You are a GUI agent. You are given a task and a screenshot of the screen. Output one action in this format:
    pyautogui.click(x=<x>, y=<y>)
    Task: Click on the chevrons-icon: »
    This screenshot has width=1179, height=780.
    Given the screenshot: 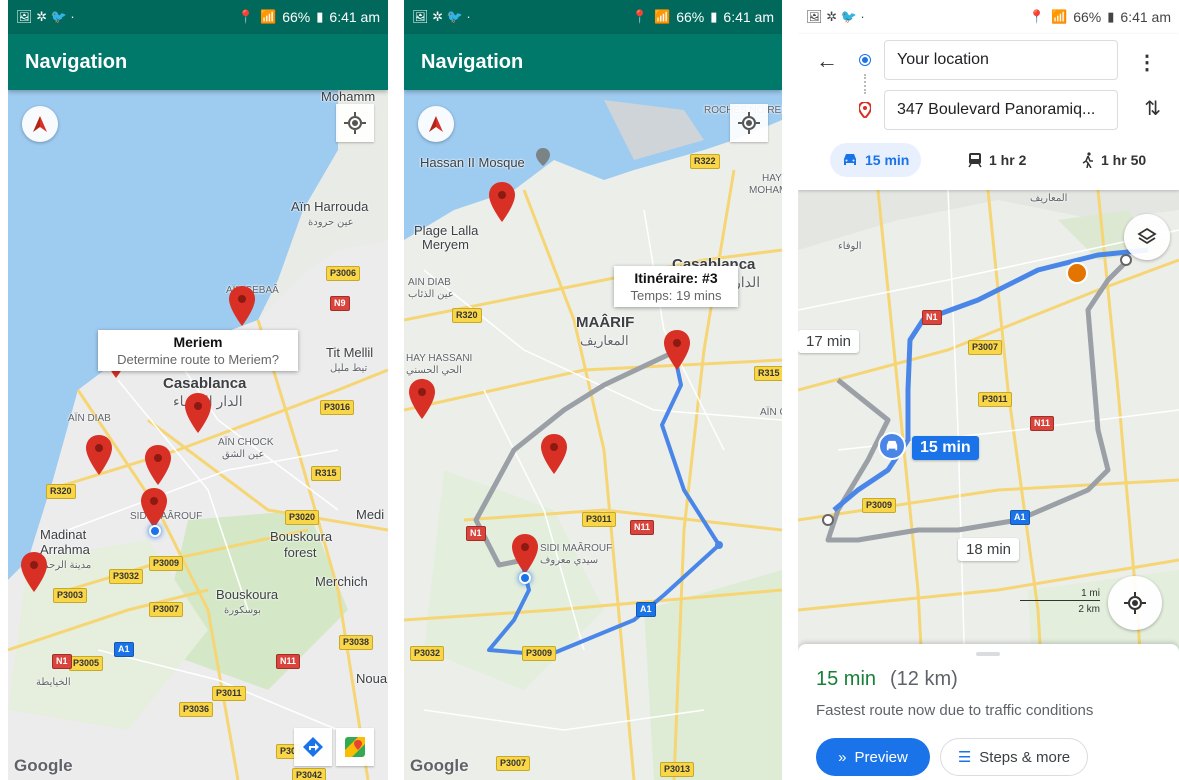 What is the action you would take?
    pyautogui.click(x=842, y=757)
    